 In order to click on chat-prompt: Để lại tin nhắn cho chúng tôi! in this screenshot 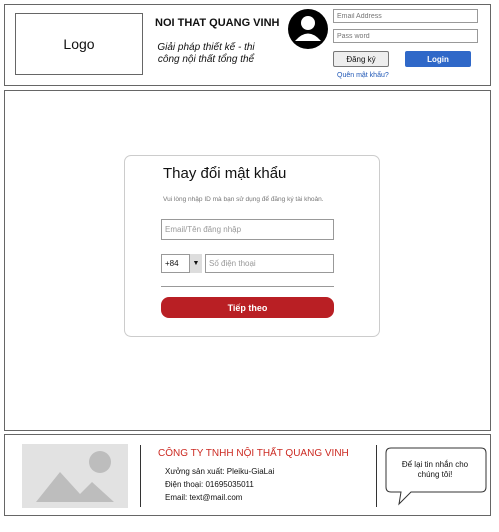, I will do `click(435, 470)`.